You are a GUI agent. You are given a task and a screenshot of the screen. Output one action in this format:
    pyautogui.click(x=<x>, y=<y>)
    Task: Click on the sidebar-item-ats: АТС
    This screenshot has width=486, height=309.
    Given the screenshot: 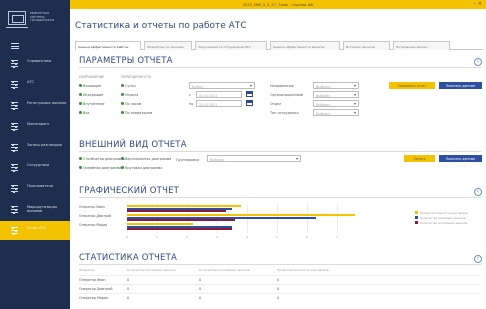 What is the action you would take?
    pyautogui.click(x=35, y=84)
    